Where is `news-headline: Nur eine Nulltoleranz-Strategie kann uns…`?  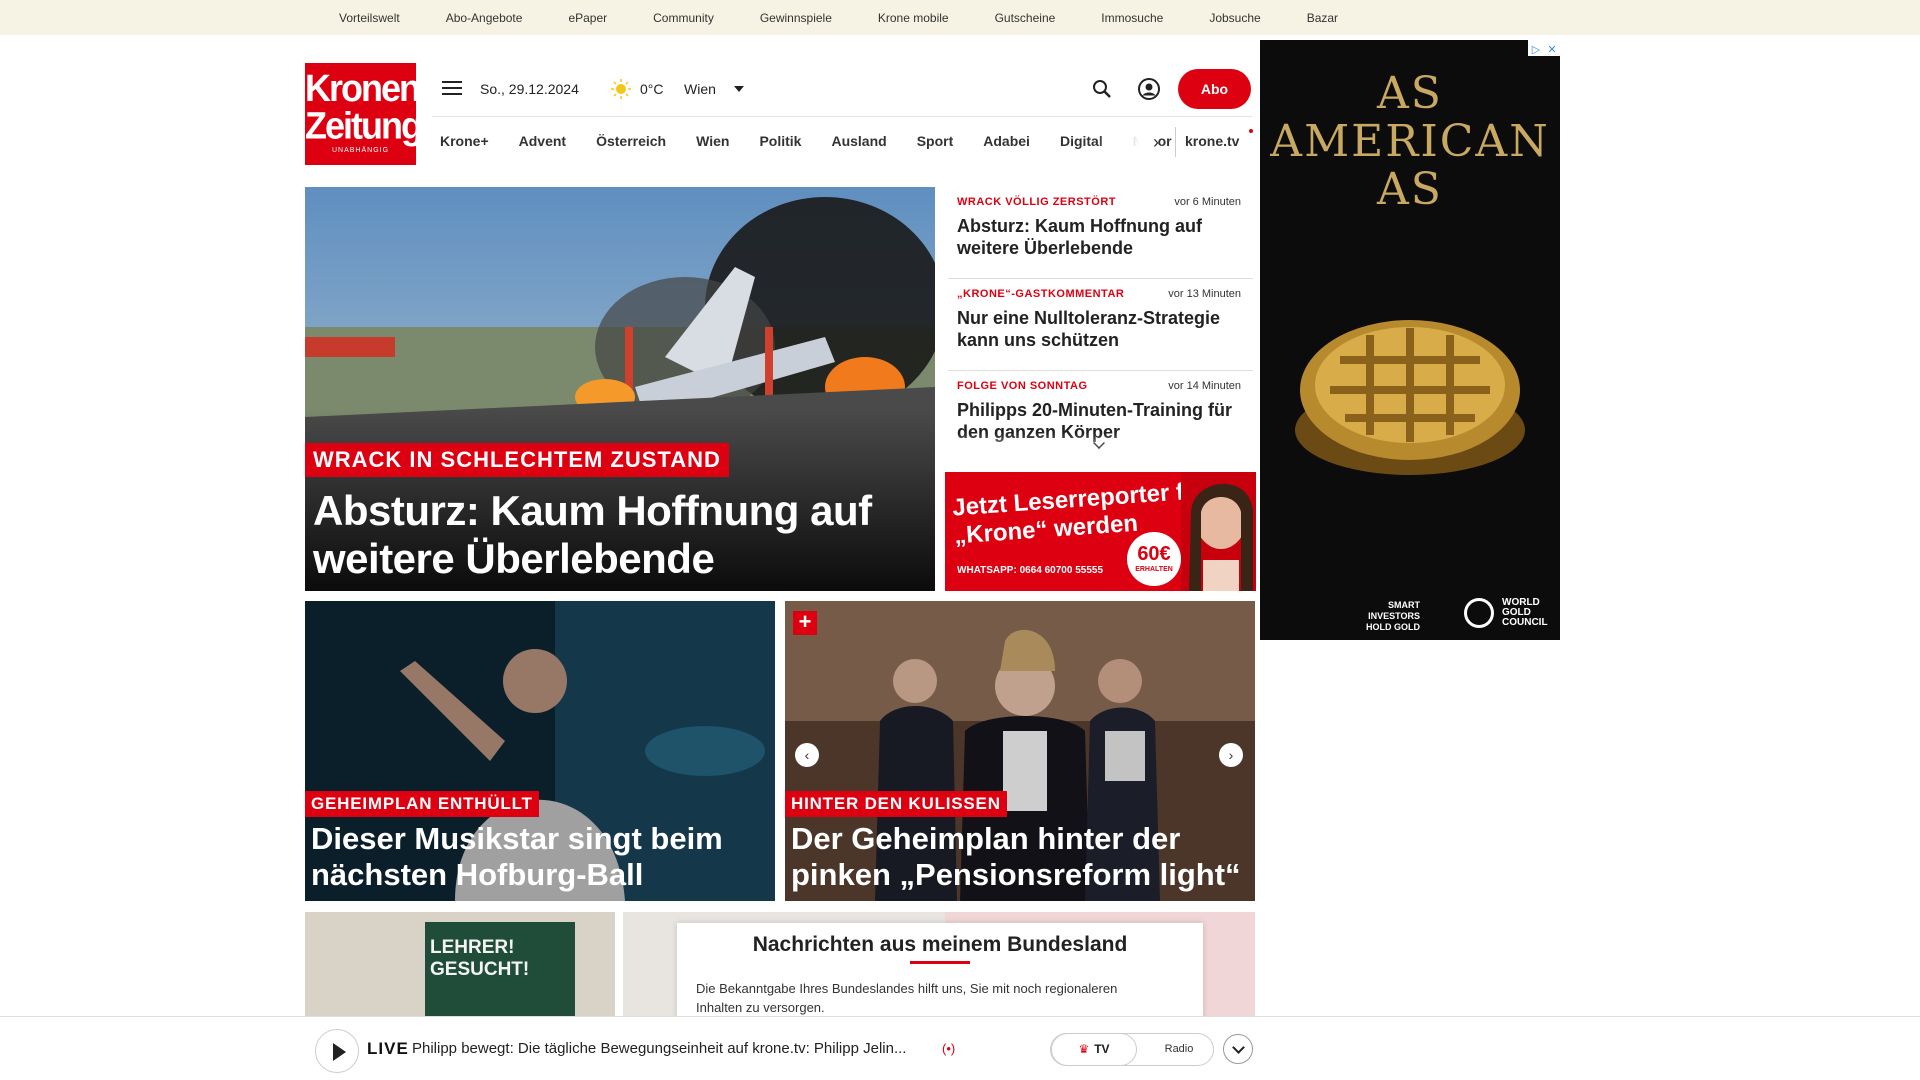
news-headline: Nur eine Nulltoleranz-Strategie kann uns… is located at coordinates (1097, 329).